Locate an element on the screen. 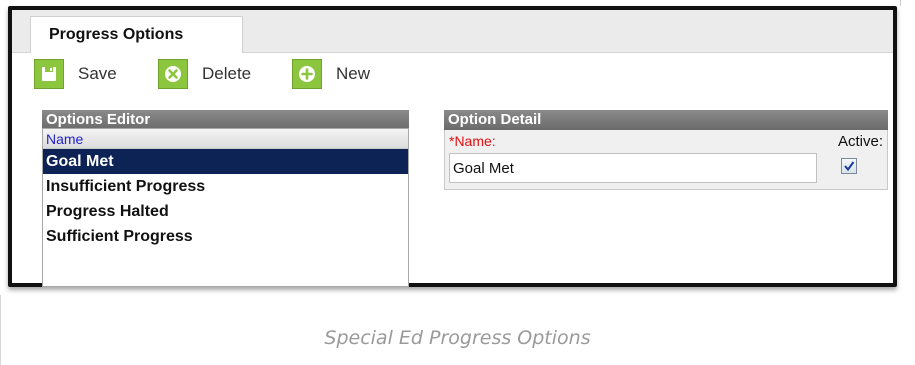 The image size is (915, 365). tab-progress-options: Progress Options is located at coordinates (136, 34).